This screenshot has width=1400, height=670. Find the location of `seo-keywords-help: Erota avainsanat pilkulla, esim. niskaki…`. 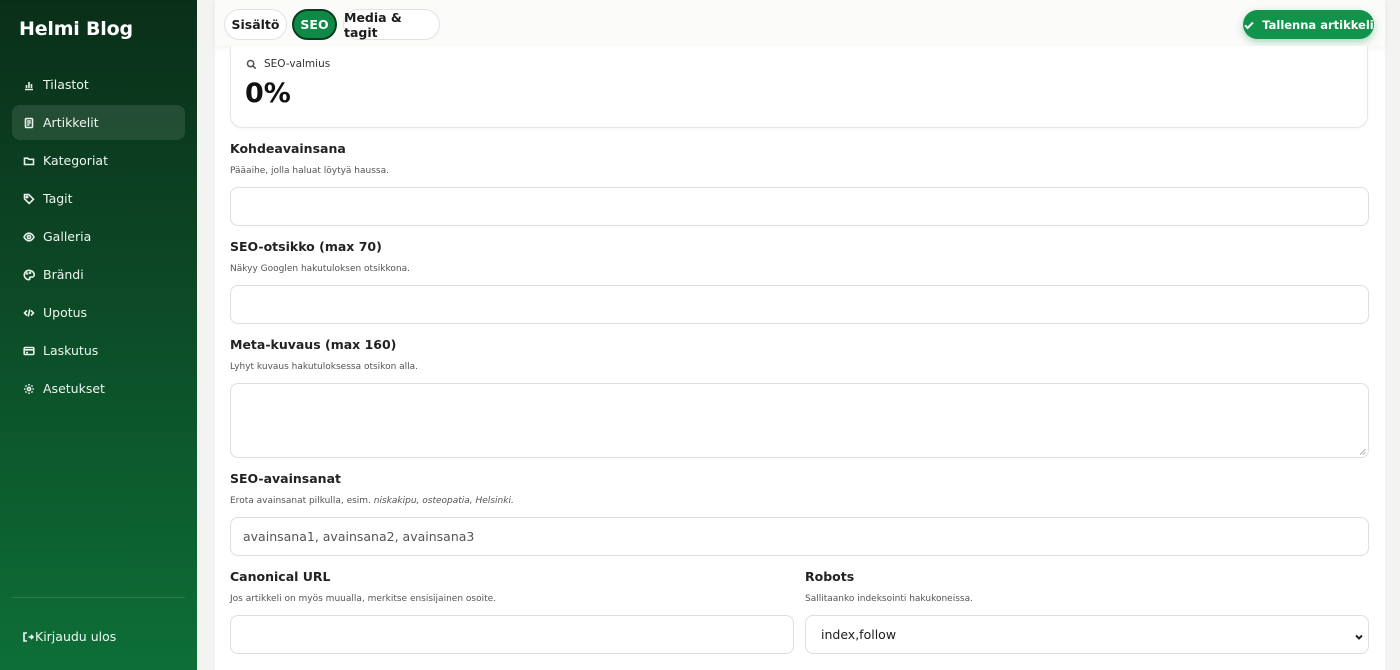

seo-keywords-help: Erota avainsanat pilkulla, esim. niskaki… is located at coordinates (372, 501).